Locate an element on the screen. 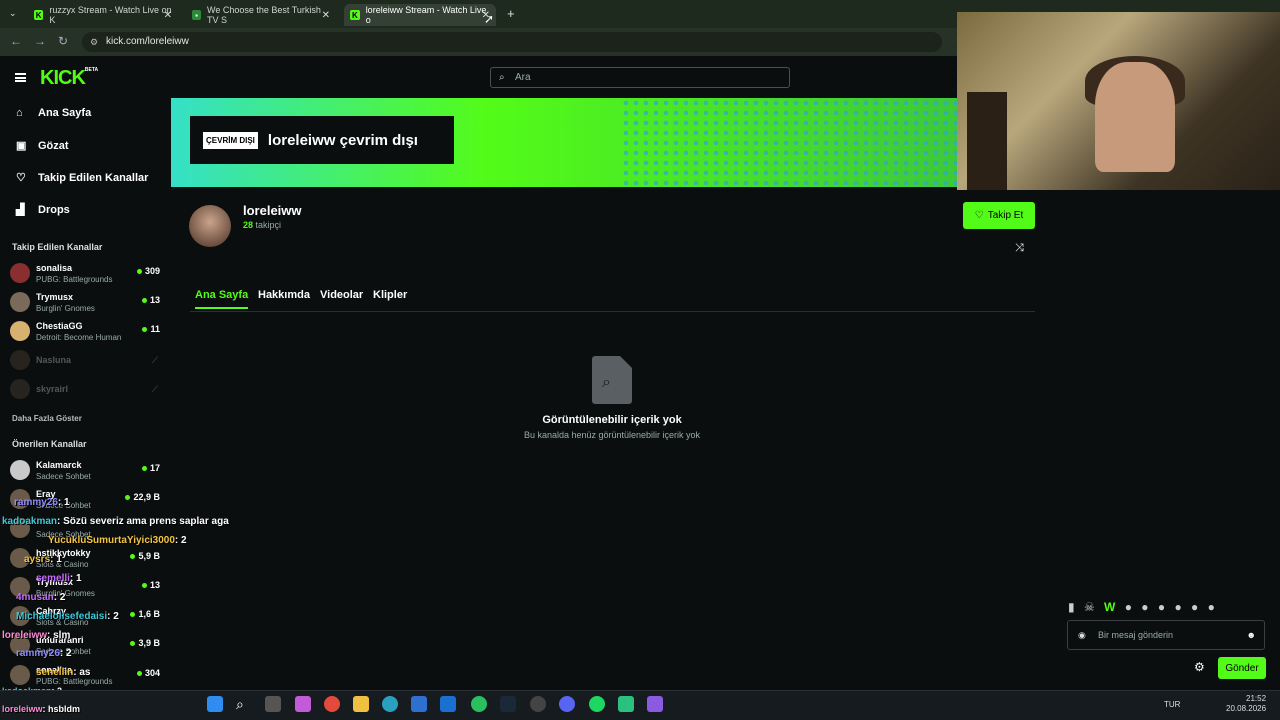  chat-message-input: ◉ Bir mesaj gönderin ☻ is located at coordinates (1166, 635).